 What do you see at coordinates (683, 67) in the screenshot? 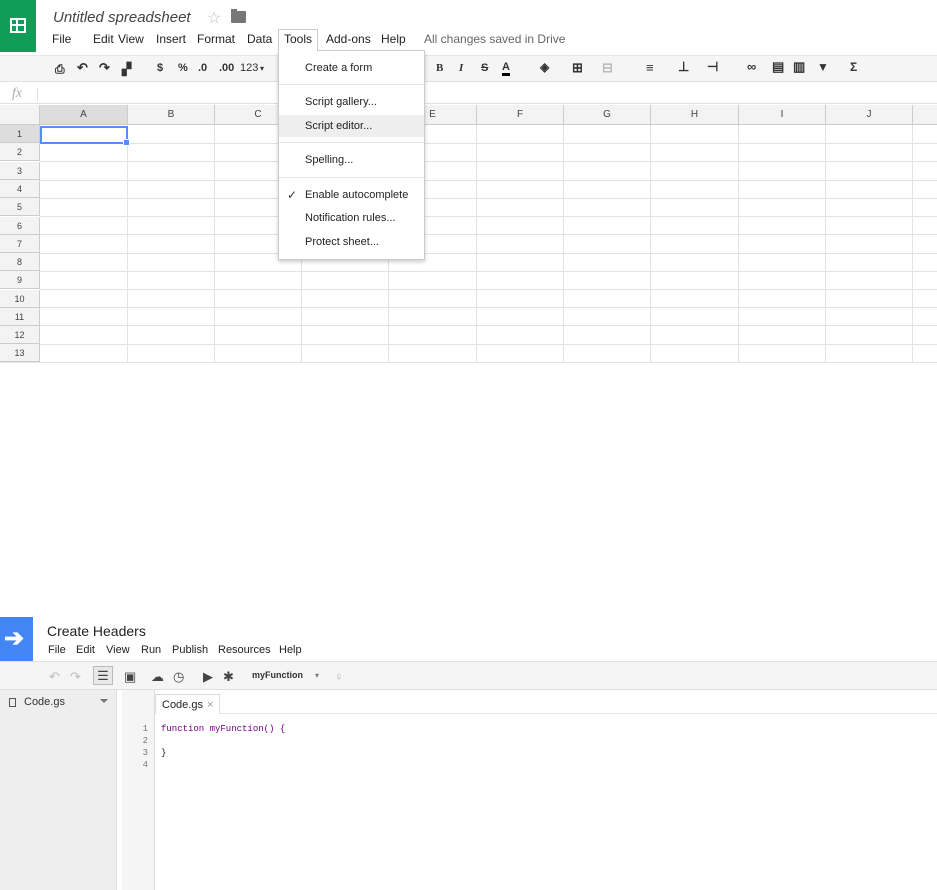
I see `vertical-align-icon: ⊥` at bounding box center [683, 67].